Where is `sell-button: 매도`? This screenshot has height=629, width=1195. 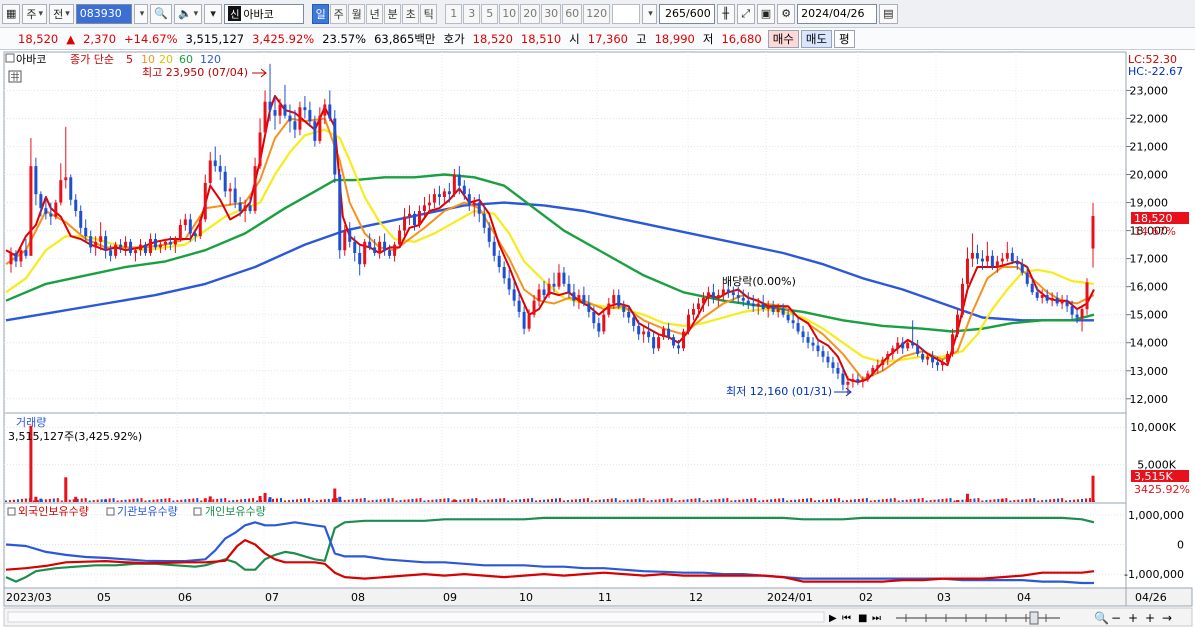
sell-button: 매도 is located at coordinates (816, 38).